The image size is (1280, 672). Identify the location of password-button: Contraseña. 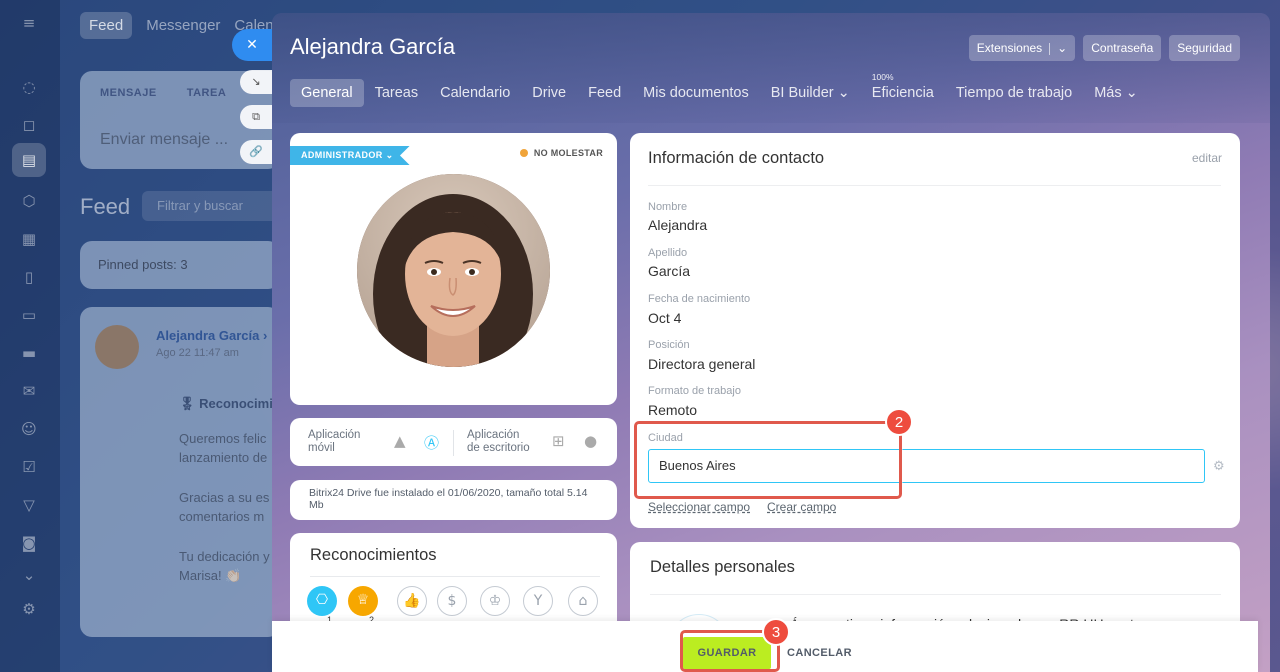
(1122, 48).